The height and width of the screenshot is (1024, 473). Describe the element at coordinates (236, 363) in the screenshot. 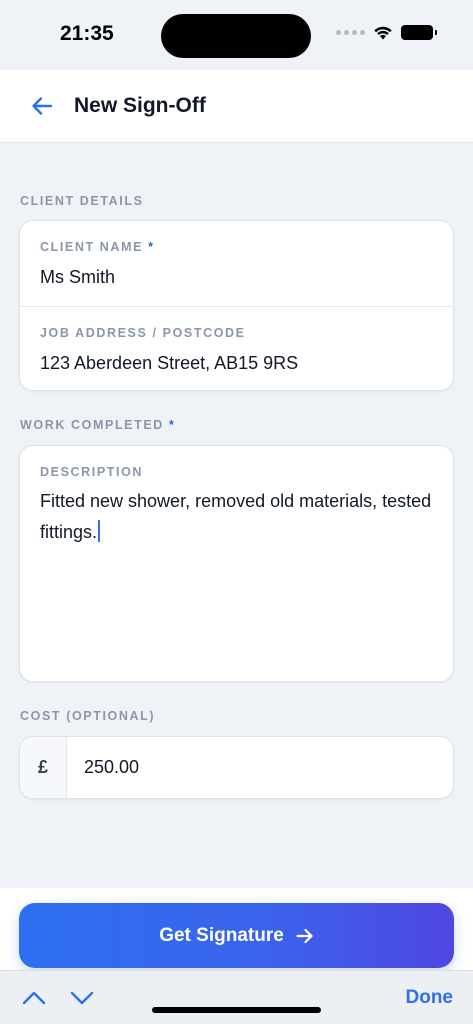

I see `job-address-input: 123 Aberdeen Street, AB15 9RS` at that location.